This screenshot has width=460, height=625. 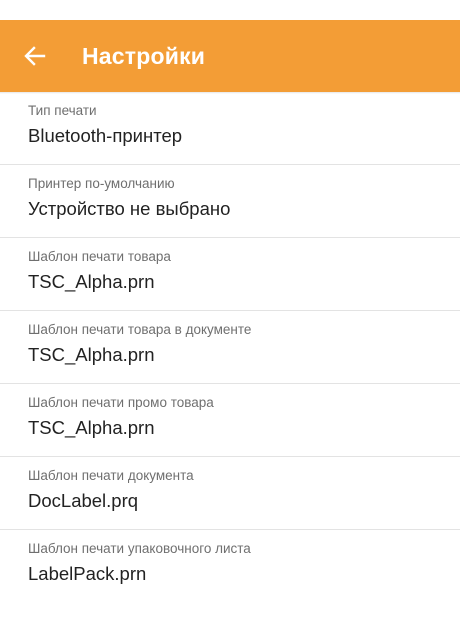 I want to click on setting-document-template: Шаблон печати документа DocLabel.prq, so click(x=230, y=493).